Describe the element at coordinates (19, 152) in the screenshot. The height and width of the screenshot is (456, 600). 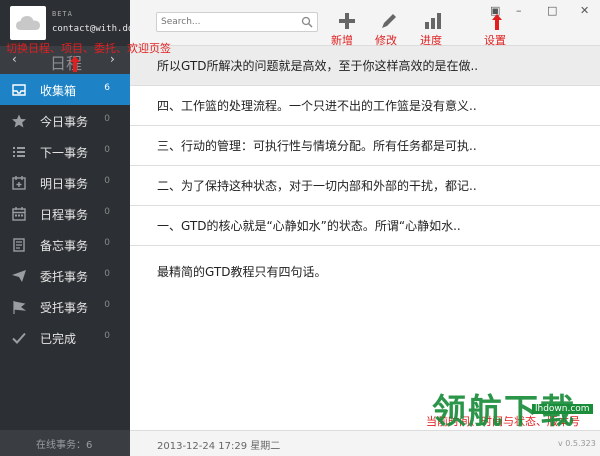
I see `list-icon` at that location.